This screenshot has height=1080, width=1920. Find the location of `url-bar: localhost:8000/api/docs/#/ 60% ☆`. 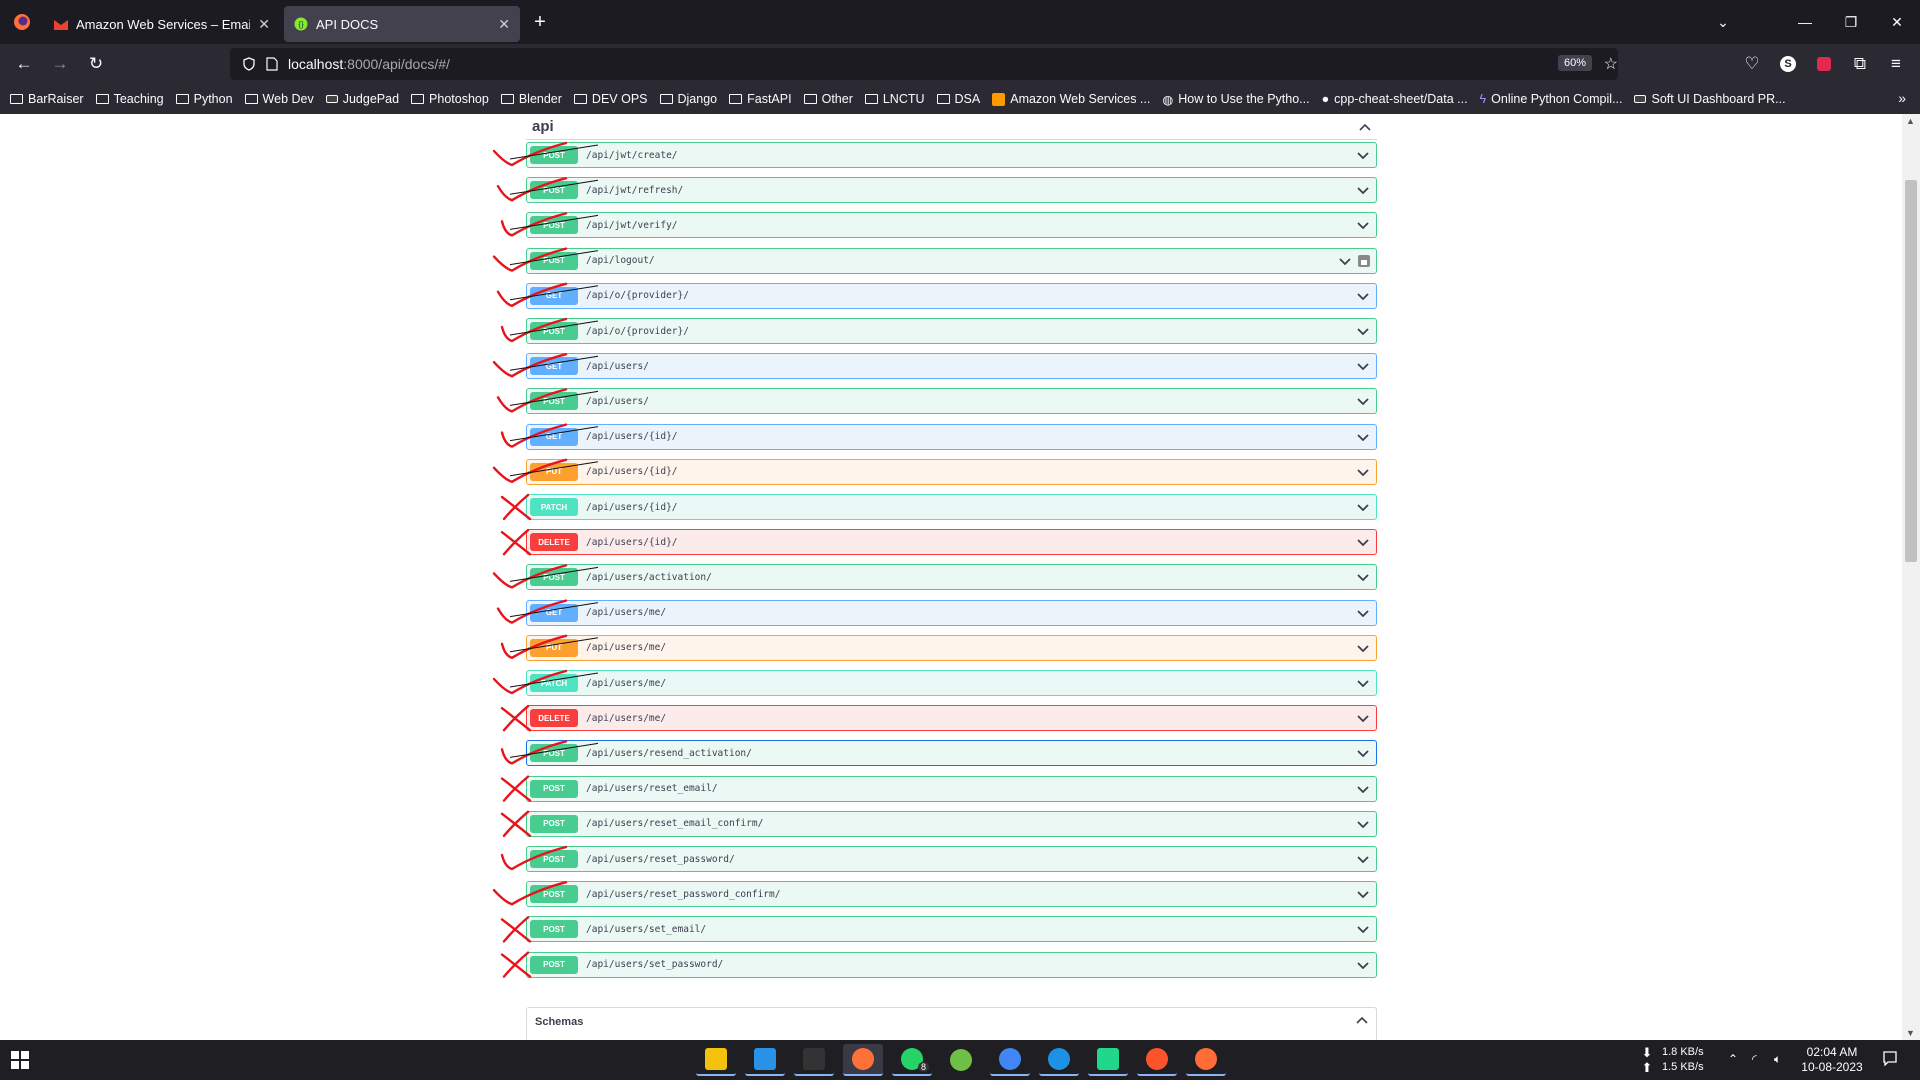

url-bar: localhost:8000/api/docs/#/ 60% ☆ is located at coordinates (924, 64).